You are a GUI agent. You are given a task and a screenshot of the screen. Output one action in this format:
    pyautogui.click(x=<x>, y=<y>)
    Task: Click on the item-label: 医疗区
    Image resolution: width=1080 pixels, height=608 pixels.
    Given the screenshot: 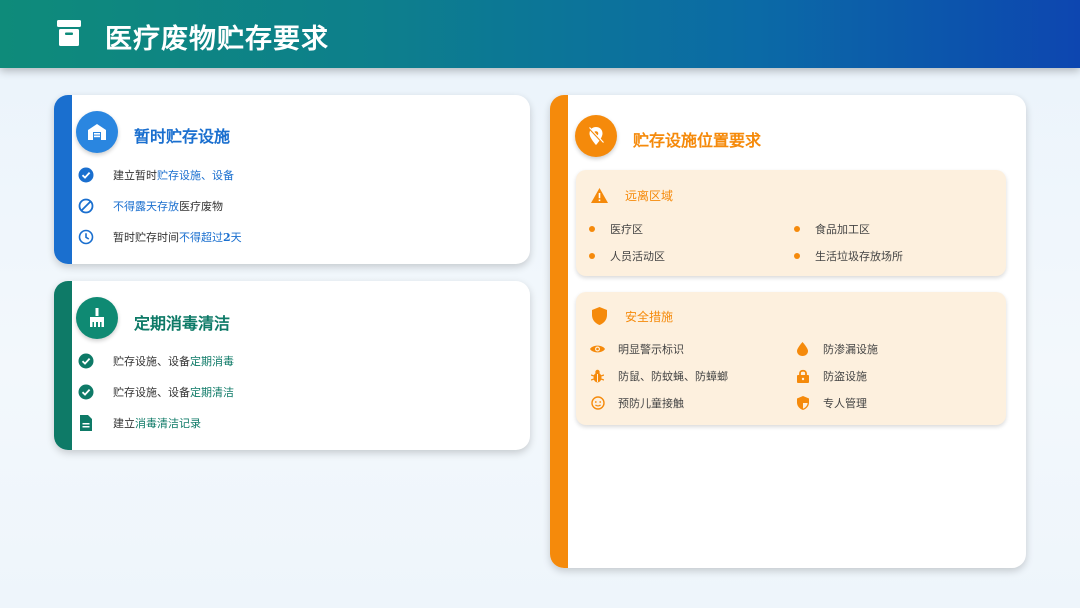 What is the action you would take?
    pyautogui.click(x=626, y=229)
    